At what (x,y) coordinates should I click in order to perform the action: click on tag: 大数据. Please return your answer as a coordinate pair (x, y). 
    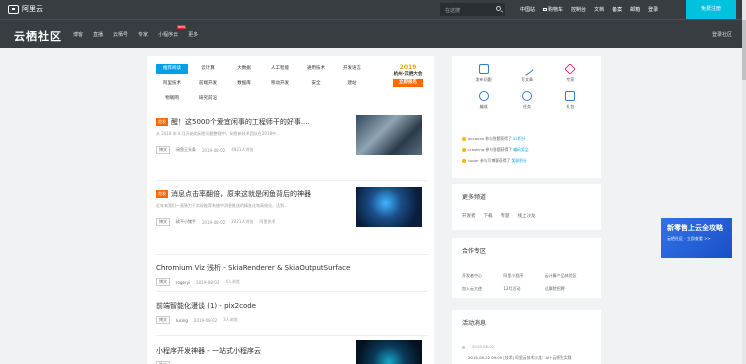
    Looking at the image, I should click on (244, 69).